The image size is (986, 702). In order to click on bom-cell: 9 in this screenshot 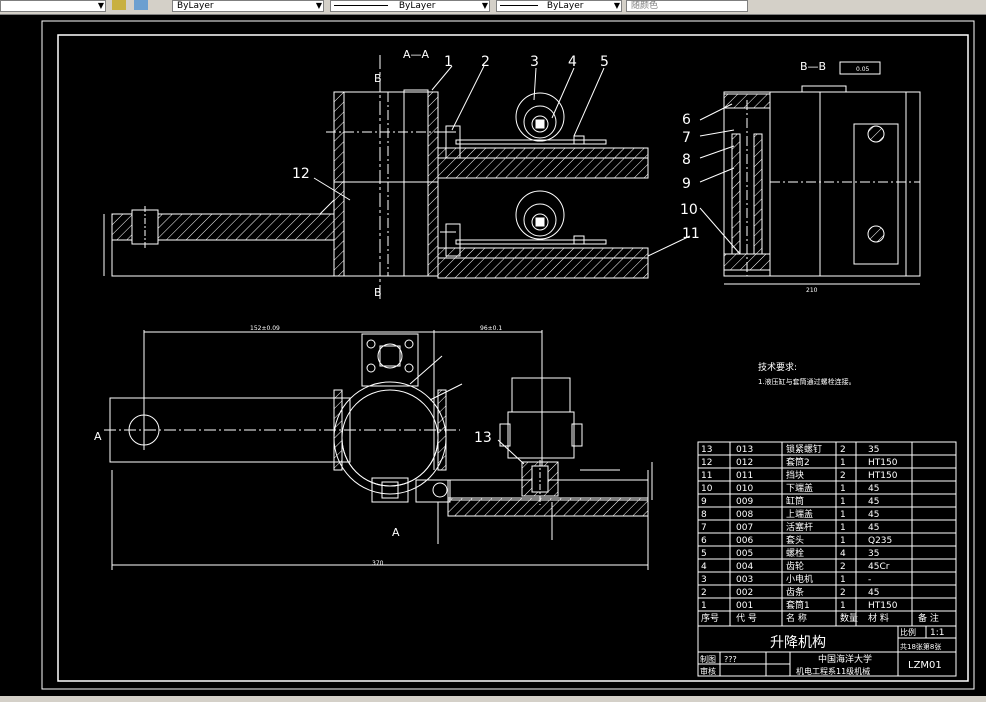, I will do `click(704, 502)`.